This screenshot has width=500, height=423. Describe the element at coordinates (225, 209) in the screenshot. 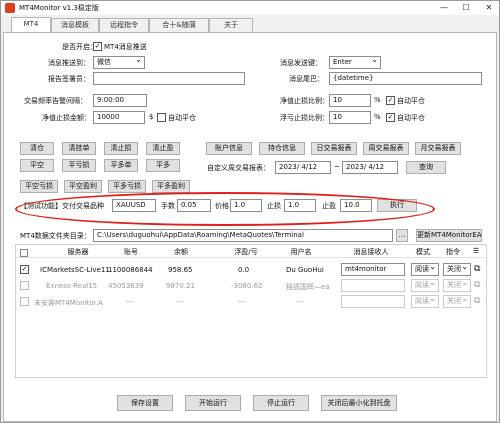

I see `highlight-ellipse` at that location.